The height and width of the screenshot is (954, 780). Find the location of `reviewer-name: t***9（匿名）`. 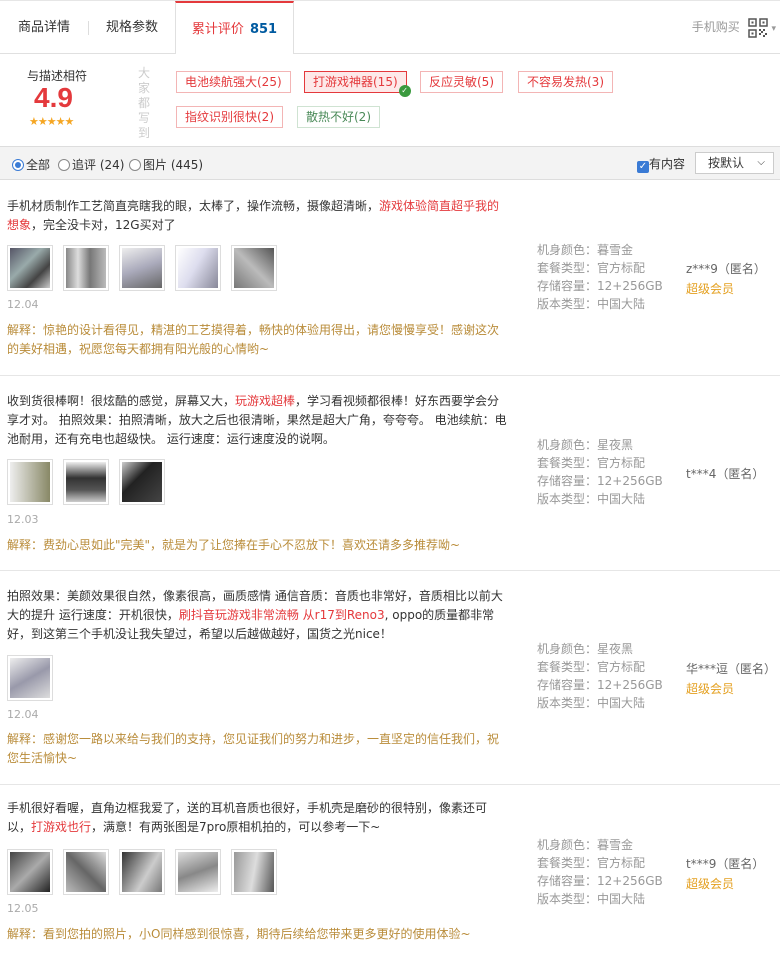

reviewer-name: t***9（匿名） is located at coordinates (725, 864).